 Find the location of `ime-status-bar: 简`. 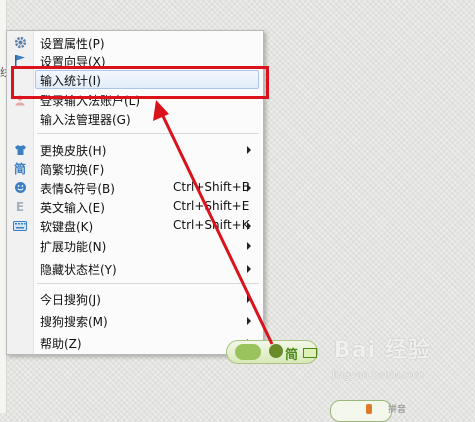

ime-status-bar: 简 is located at coordinates (272, 352).